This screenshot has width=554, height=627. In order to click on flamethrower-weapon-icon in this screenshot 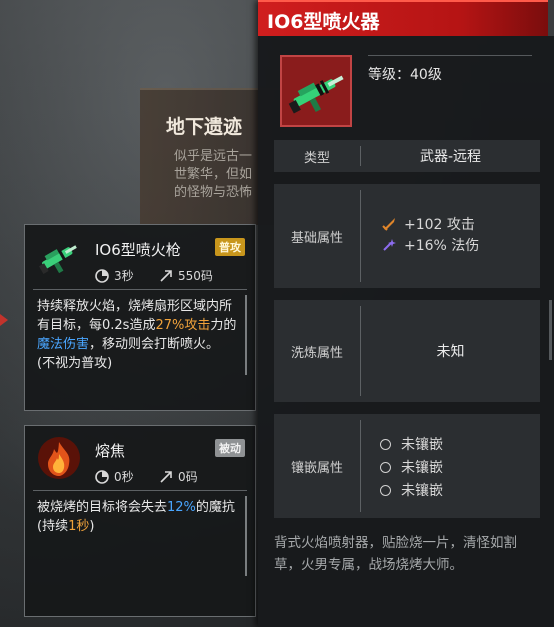, I will do `click(316, 94)`.